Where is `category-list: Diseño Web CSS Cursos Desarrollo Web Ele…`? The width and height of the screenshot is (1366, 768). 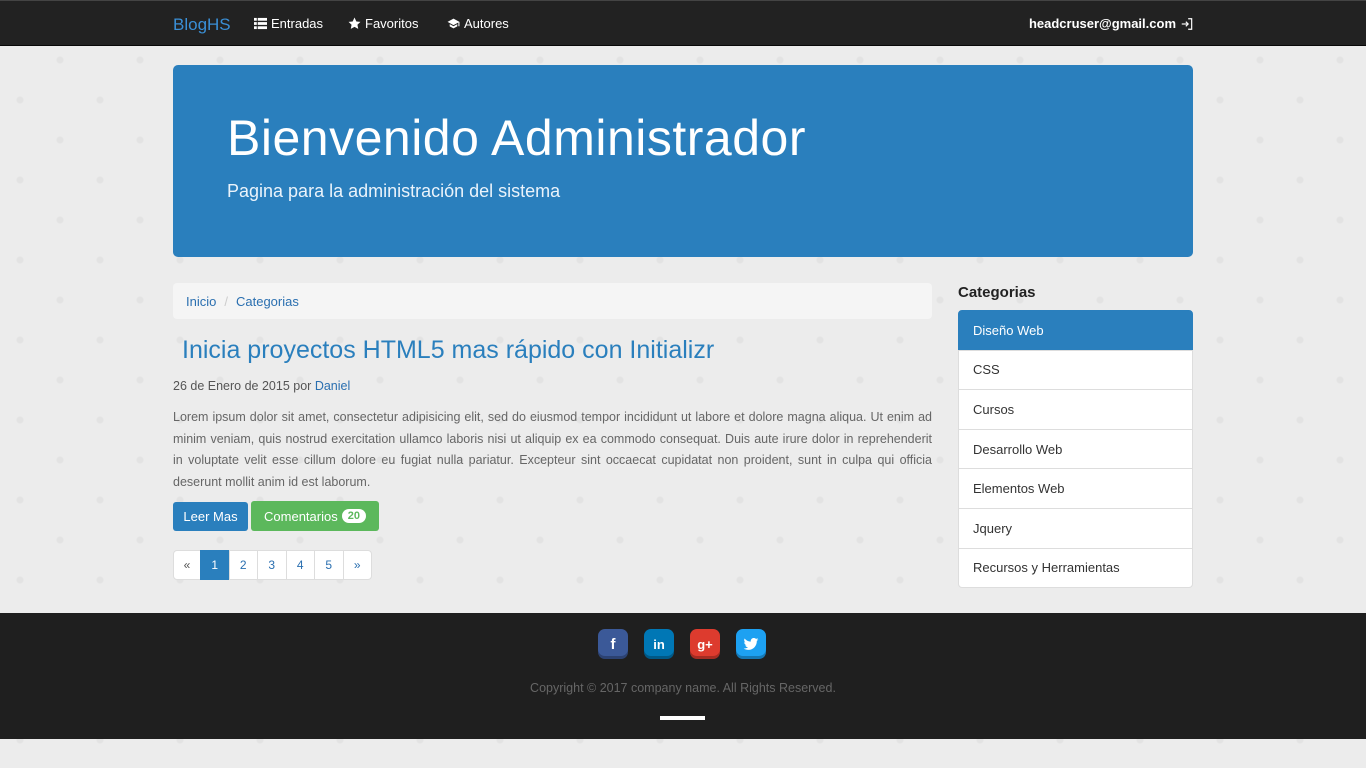
category-list: Diseño Web CSS Cursos Desarrollo Web Ele… is located at coordinates (1075, 449).